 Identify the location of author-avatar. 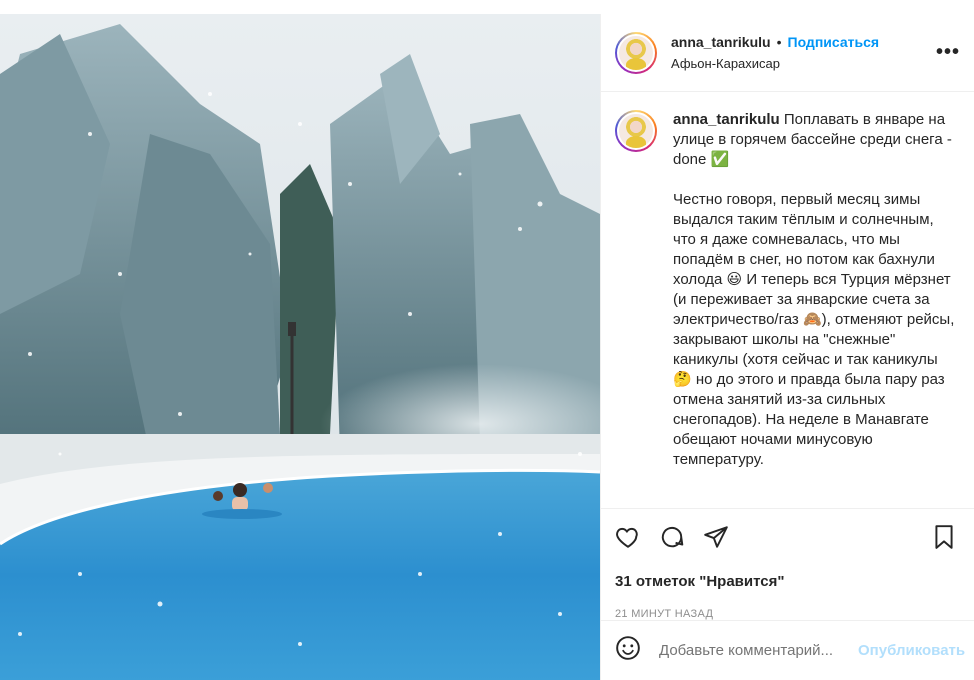
(636, 52).